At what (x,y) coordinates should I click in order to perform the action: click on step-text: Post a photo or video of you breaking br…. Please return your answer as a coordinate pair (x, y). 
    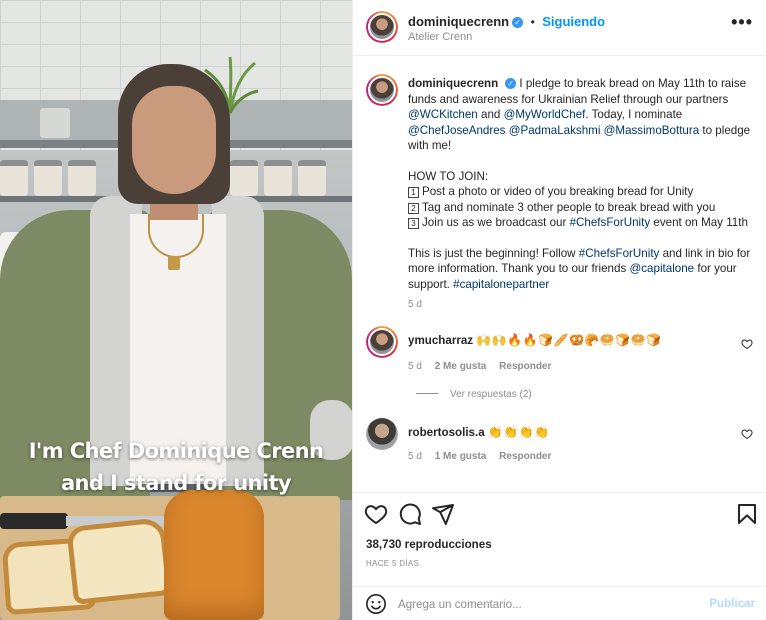
    Looking at the image, I should click on (558, 191).